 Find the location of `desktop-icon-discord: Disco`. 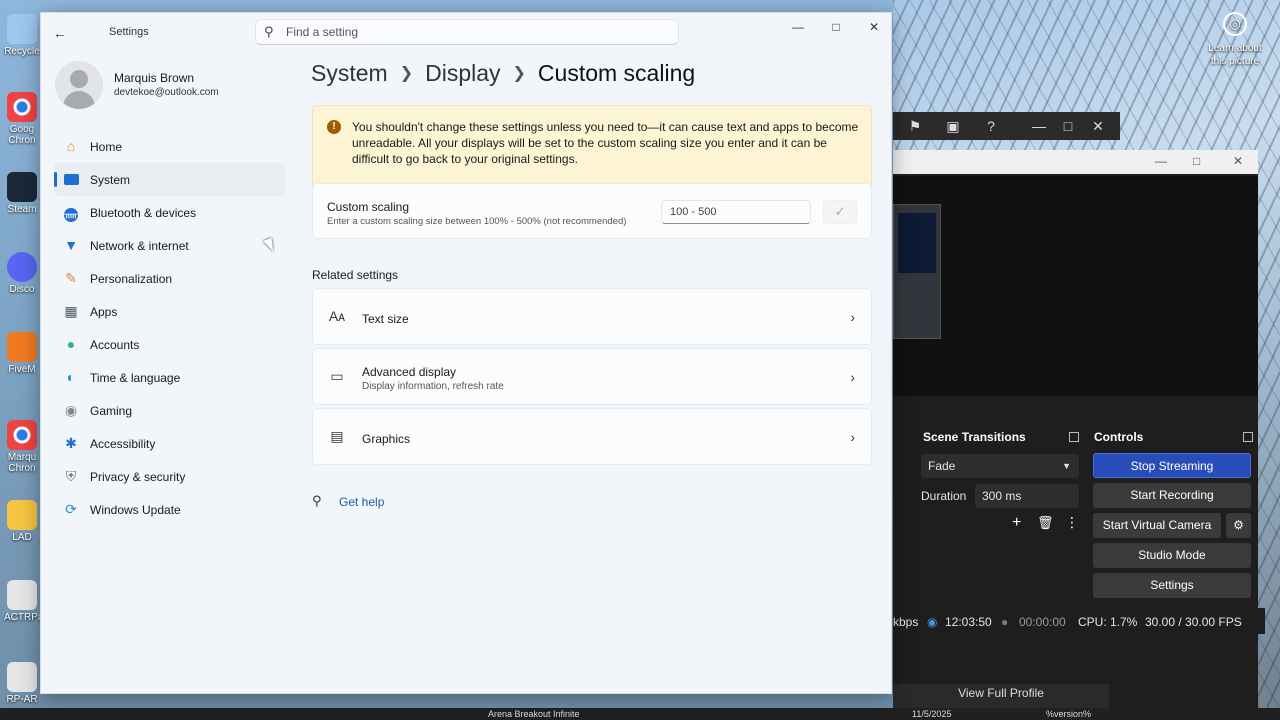

desktop-icon-discord: Disco is located at coordinates (22, 273).